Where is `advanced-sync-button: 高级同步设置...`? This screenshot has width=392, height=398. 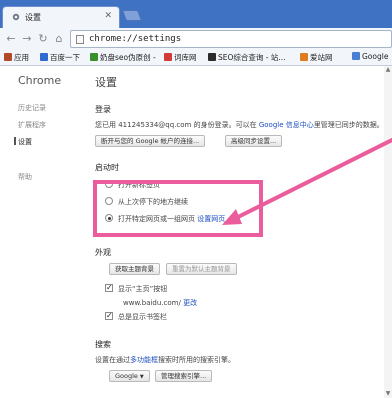
advanced-sync-button: 高级同步设置... is located at coordinates (254, 141).